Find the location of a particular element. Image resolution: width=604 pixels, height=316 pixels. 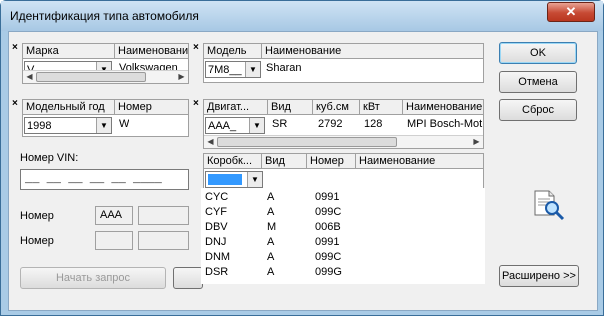

make-grid: Марка Наименование V ▼ Volkswagen ◀ ▶ is located at coordinates (105, 63).